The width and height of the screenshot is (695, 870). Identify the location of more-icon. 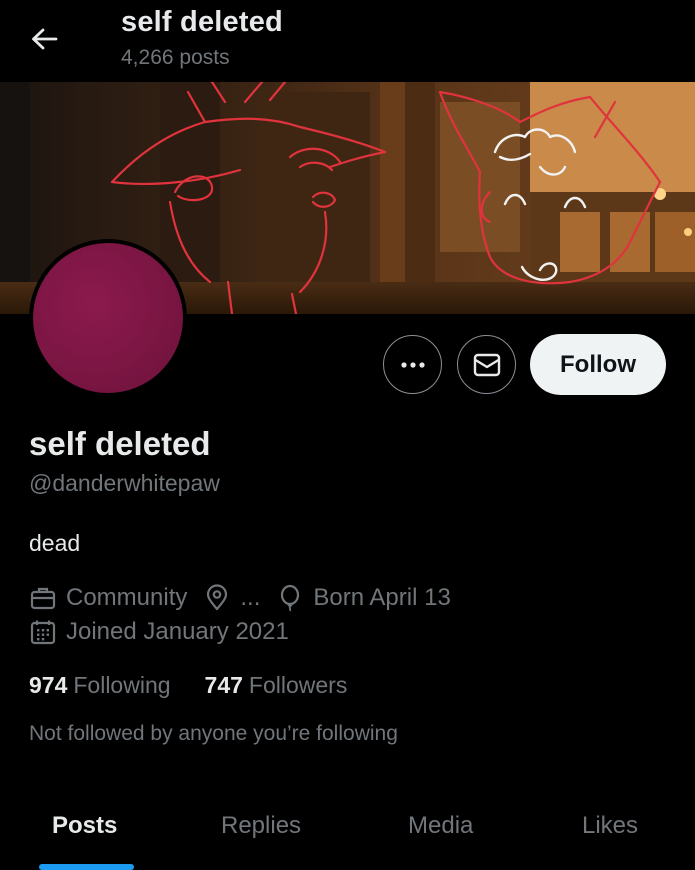
(413, 365).